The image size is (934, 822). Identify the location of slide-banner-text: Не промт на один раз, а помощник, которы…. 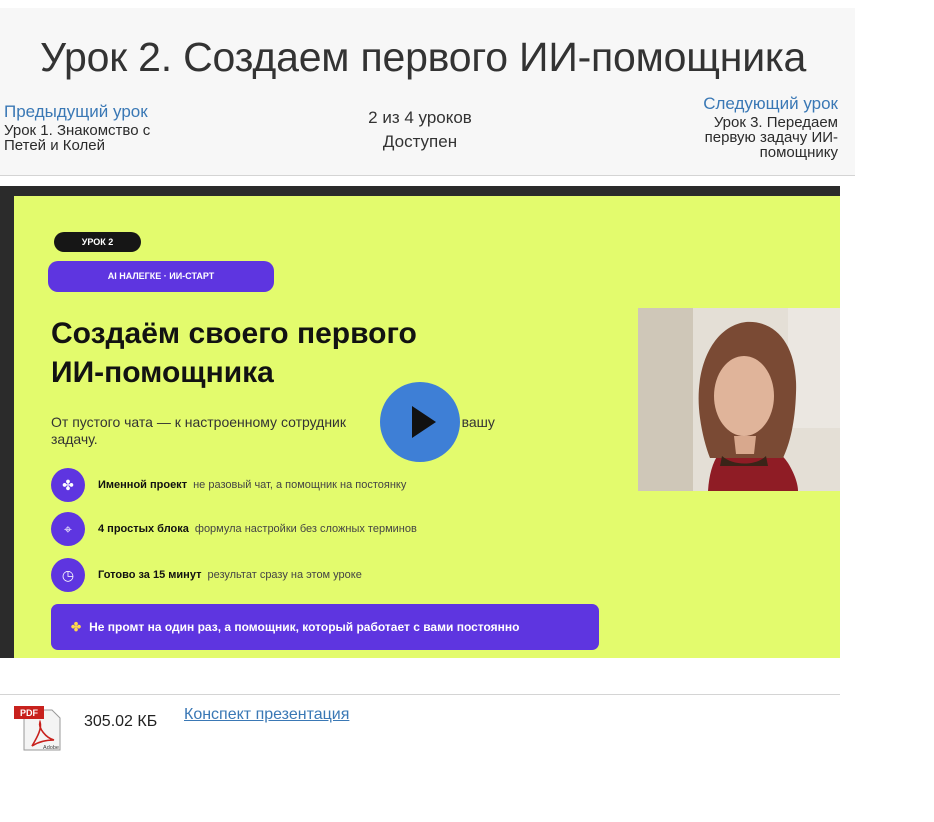
(304, 627).